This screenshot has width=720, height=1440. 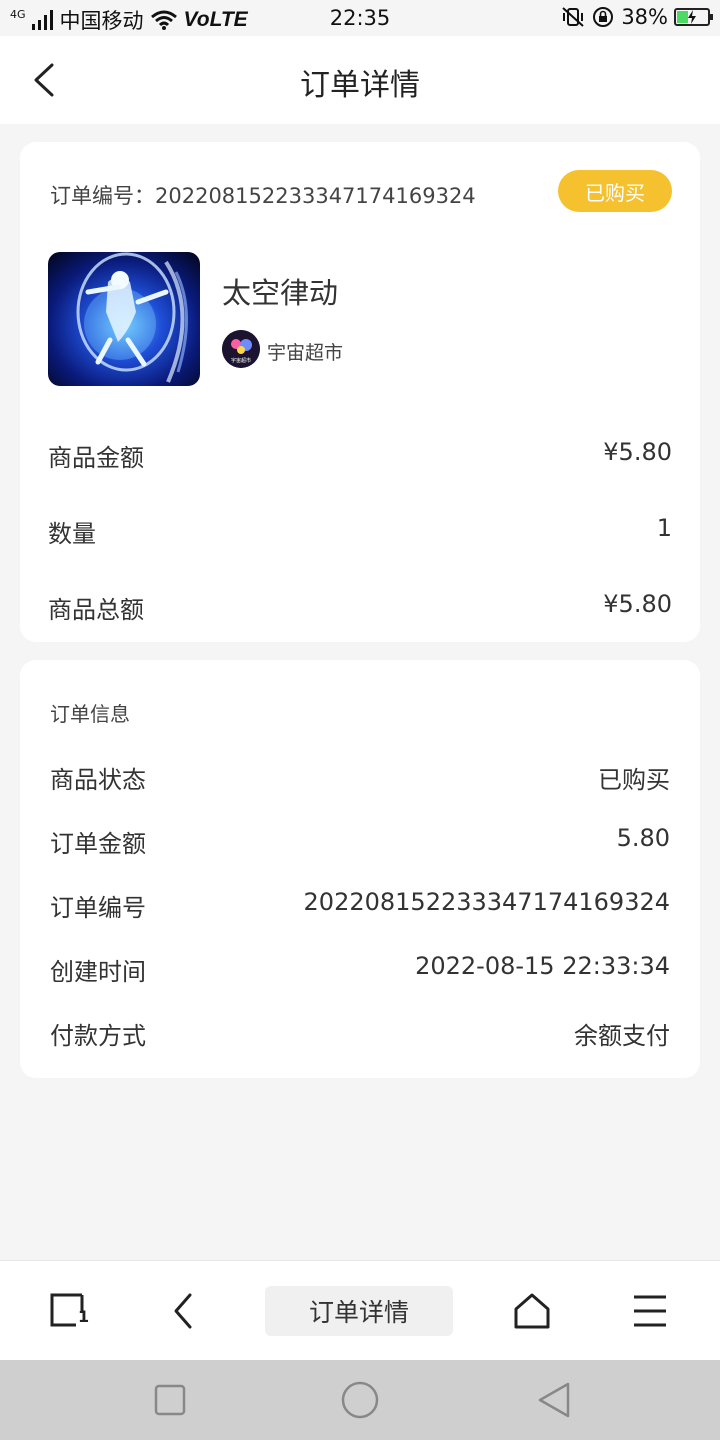 I want to click on back-triangle-icon, so click(x=554, y=1400).